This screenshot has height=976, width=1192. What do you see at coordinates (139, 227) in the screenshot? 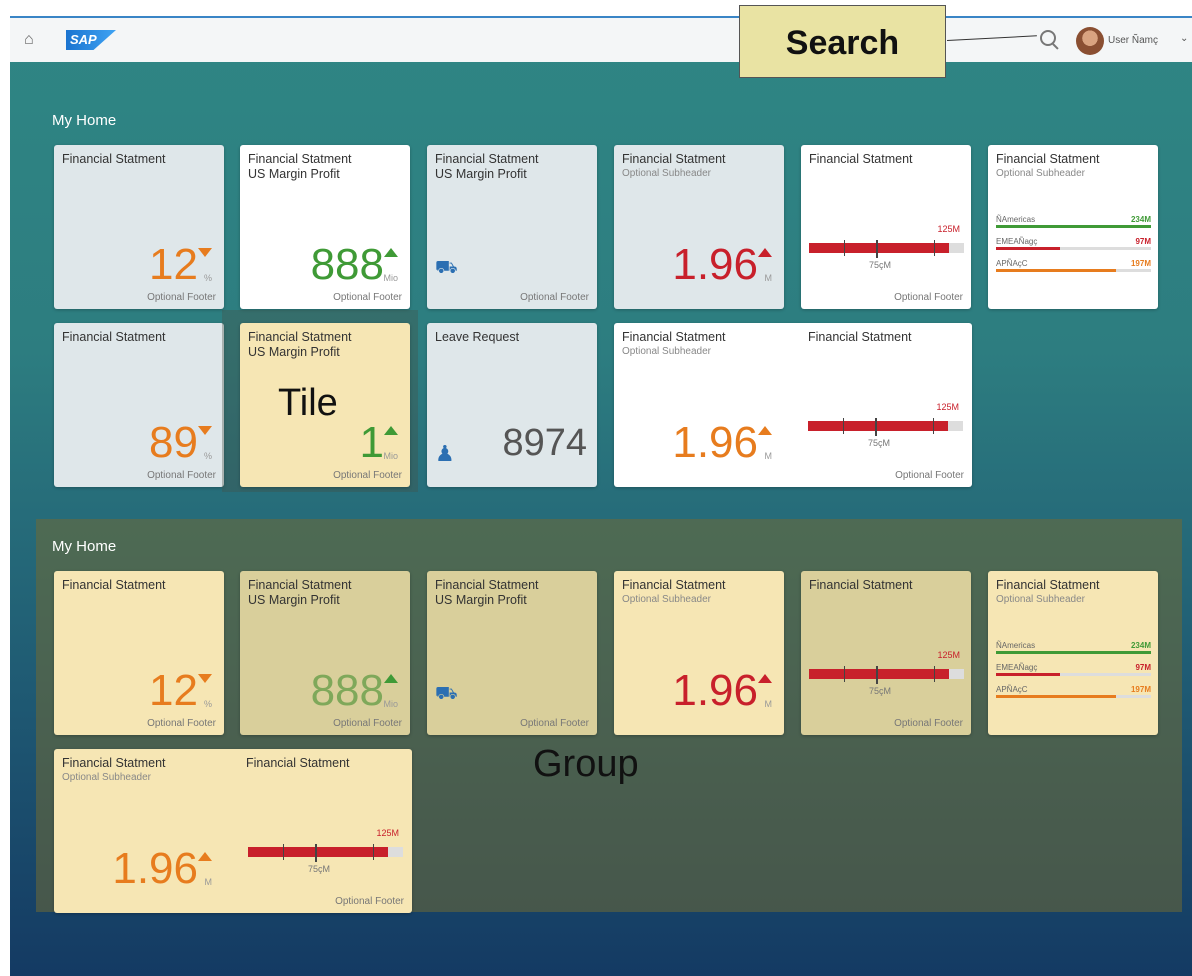
I see `tile-financial-1: Financial Statment 12 % Optional Footer` at bounding box center [139, 227].